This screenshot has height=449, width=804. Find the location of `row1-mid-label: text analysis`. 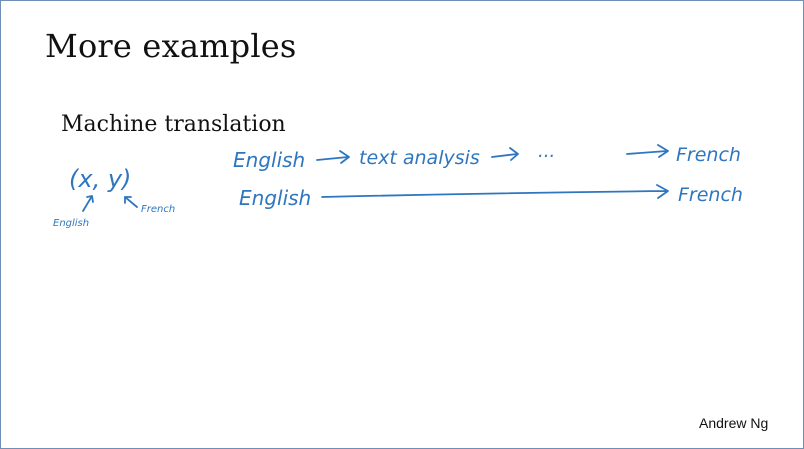

row1-mid-label: text analysis is located at coordinates (419, 158).